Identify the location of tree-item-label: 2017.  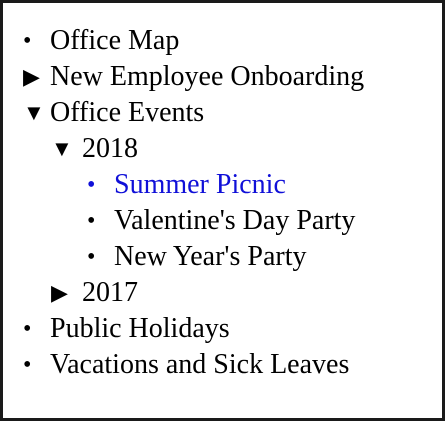
(110, 292).